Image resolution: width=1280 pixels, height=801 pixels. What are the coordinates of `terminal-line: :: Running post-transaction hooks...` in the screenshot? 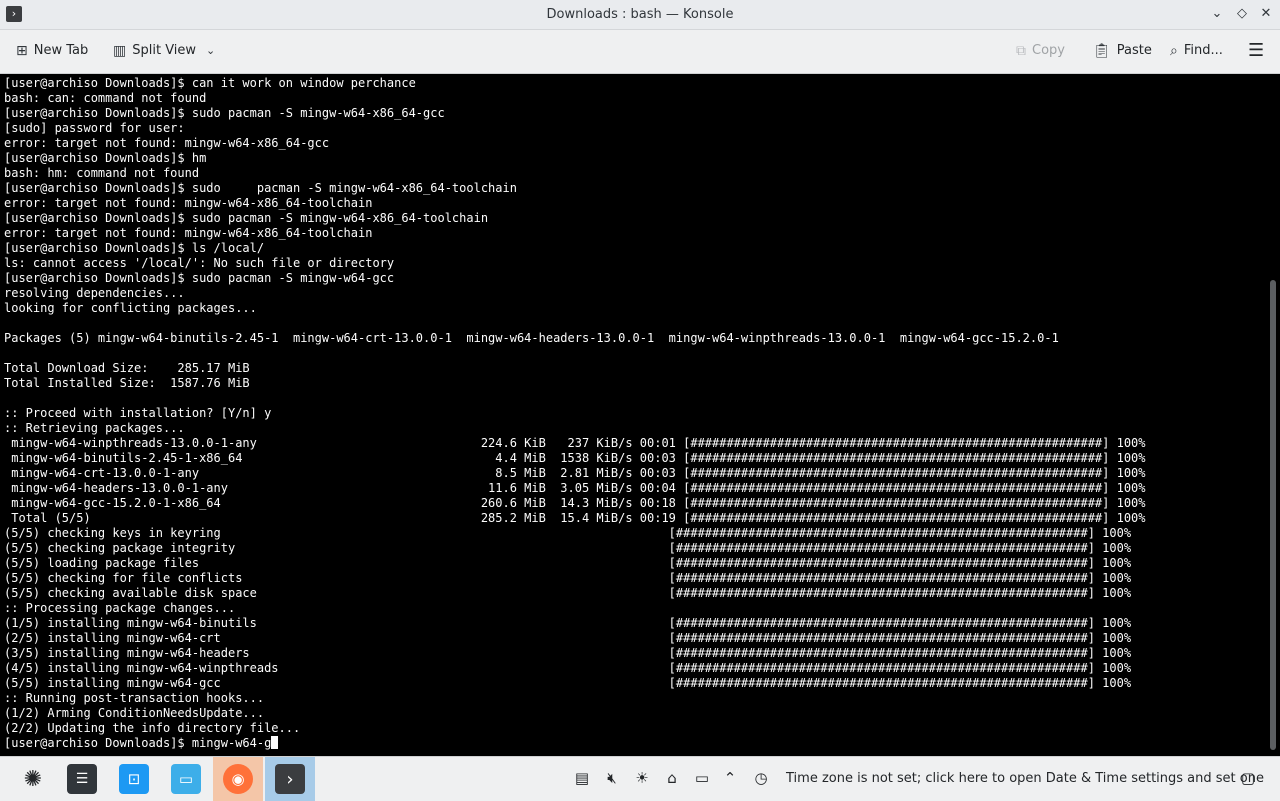 It's located at (134, 698).